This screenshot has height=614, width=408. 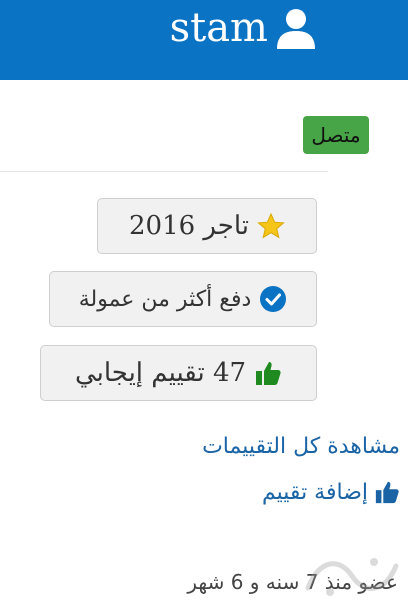 I want to click on add-rating-label: إضافة تقييم, so click(x=315, y=492).